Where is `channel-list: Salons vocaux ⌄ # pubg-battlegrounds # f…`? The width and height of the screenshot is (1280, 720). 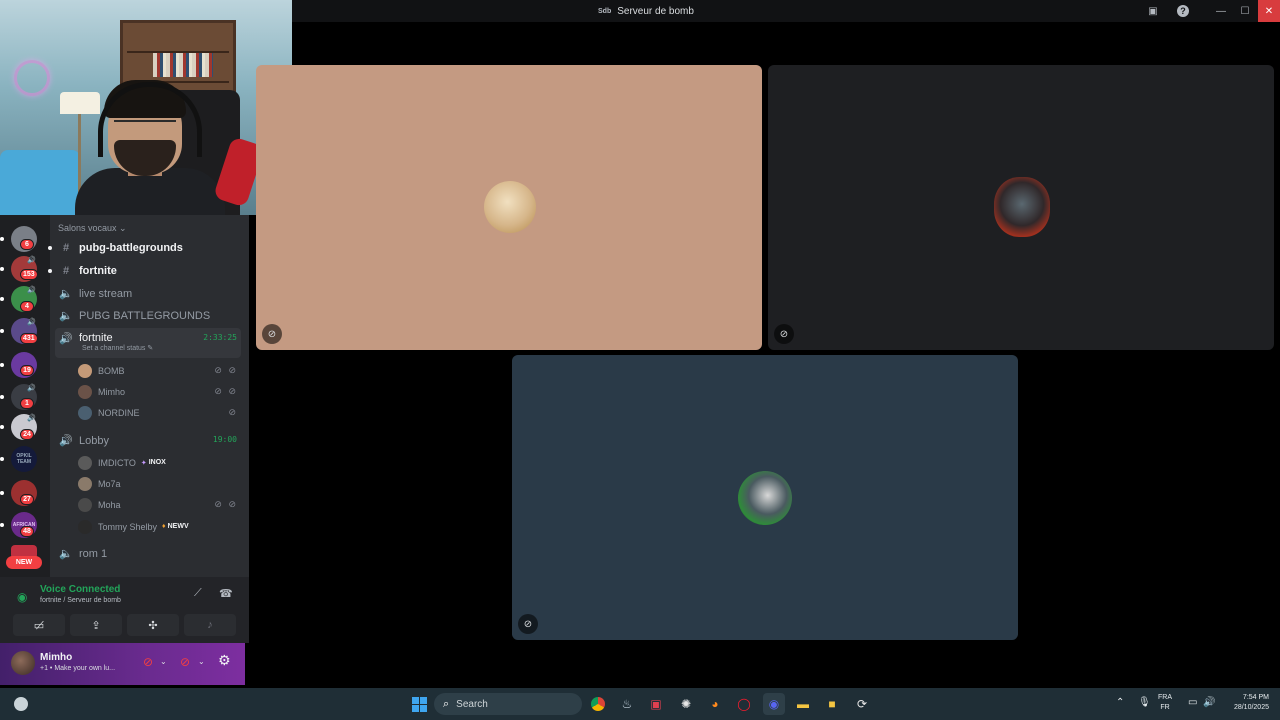 channel-list: Salons vocaux ⌄ # pubg-battlegrounds # f… is located at coordinates (148, 396).